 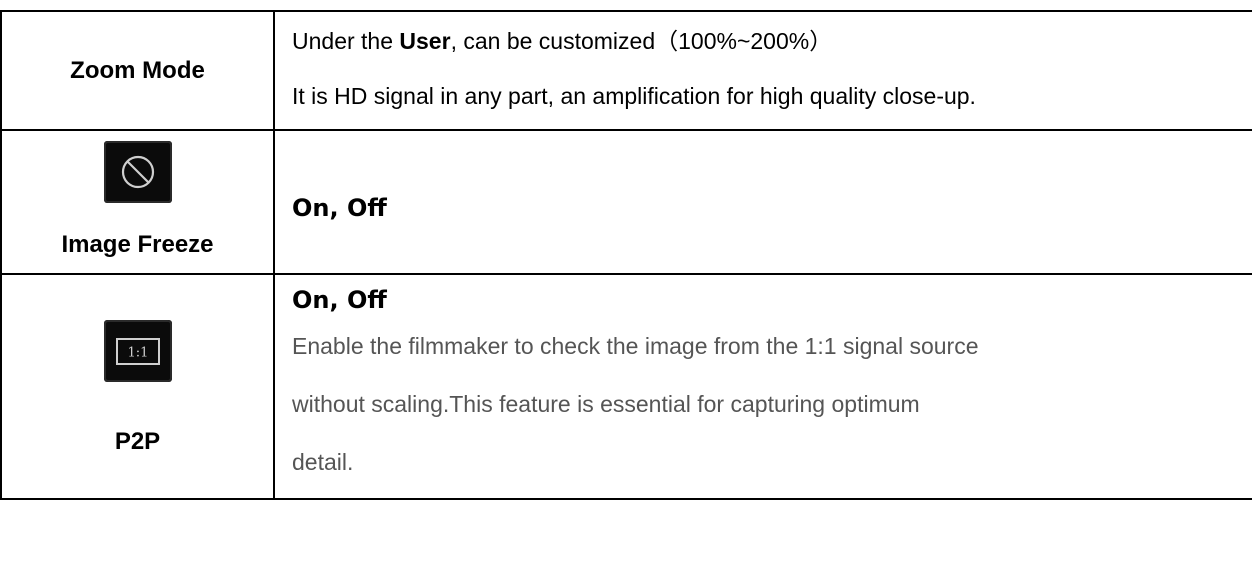 I want to click on zoom-mode-label: Zoom Mode, so click(x=137, y=70).